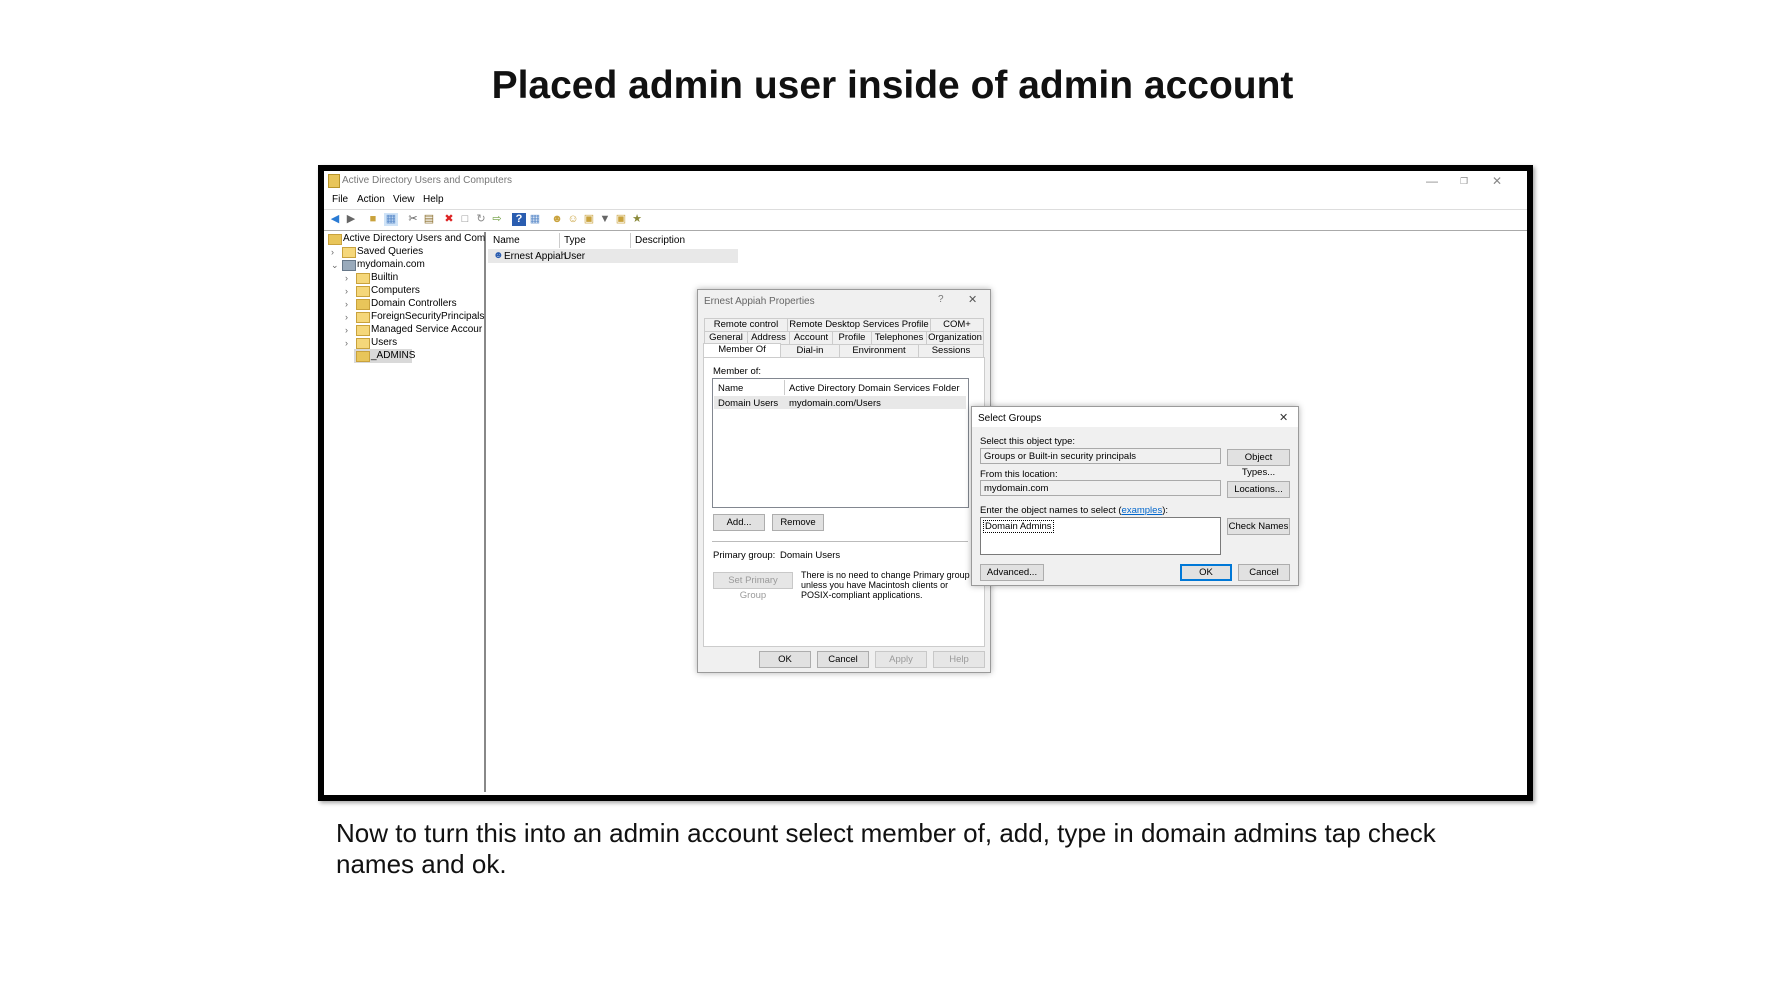 This screenshot has height=987, width=1785. I want to click on object-type-label: Select this object type:, so click(1028, 441).